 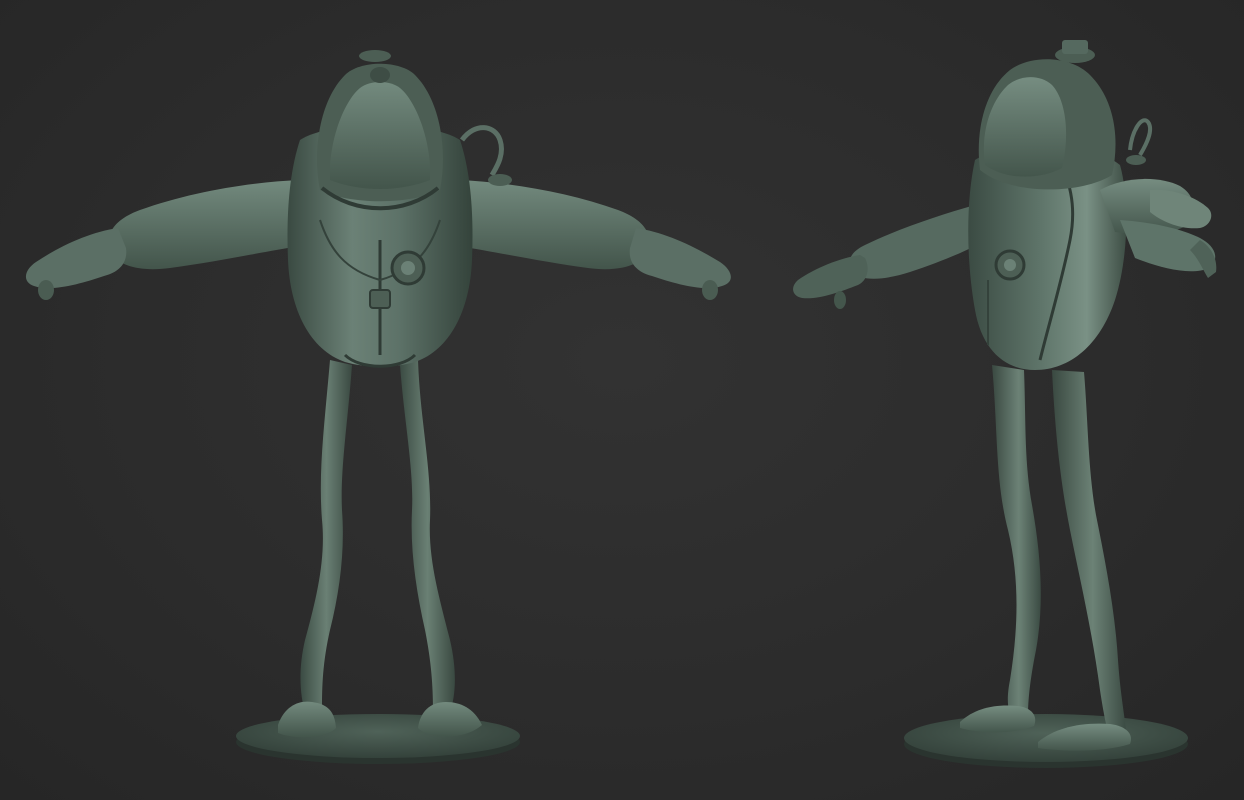 What do you see at coordinates (1139, 141) in the screenshot?
I see `three-quarter-hose-detail` at bounding box center [1139, 141].